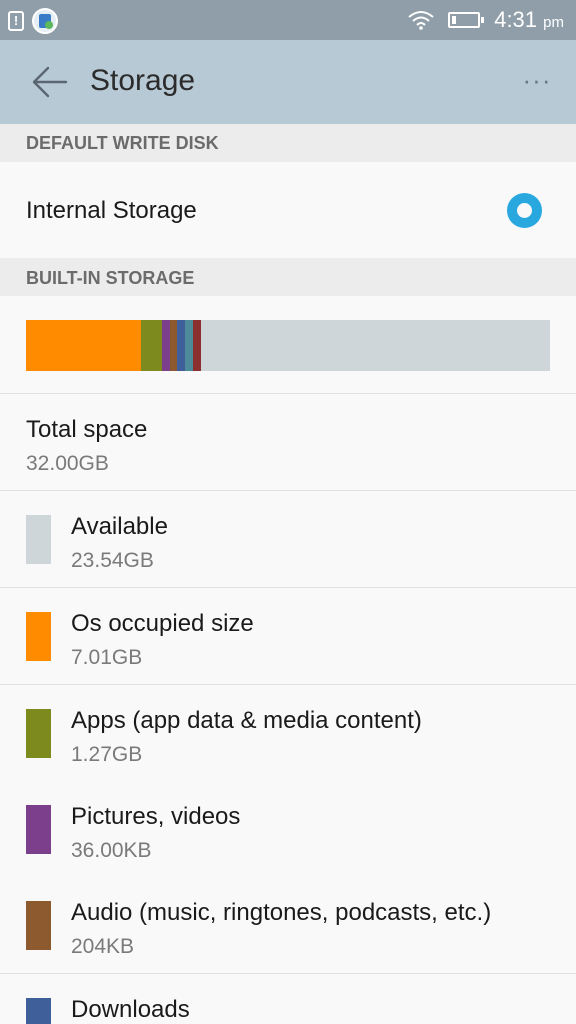  Describe the element at coordinates (16, 21) in the screenshot. I see `notification-alert-icon: !` at that location.